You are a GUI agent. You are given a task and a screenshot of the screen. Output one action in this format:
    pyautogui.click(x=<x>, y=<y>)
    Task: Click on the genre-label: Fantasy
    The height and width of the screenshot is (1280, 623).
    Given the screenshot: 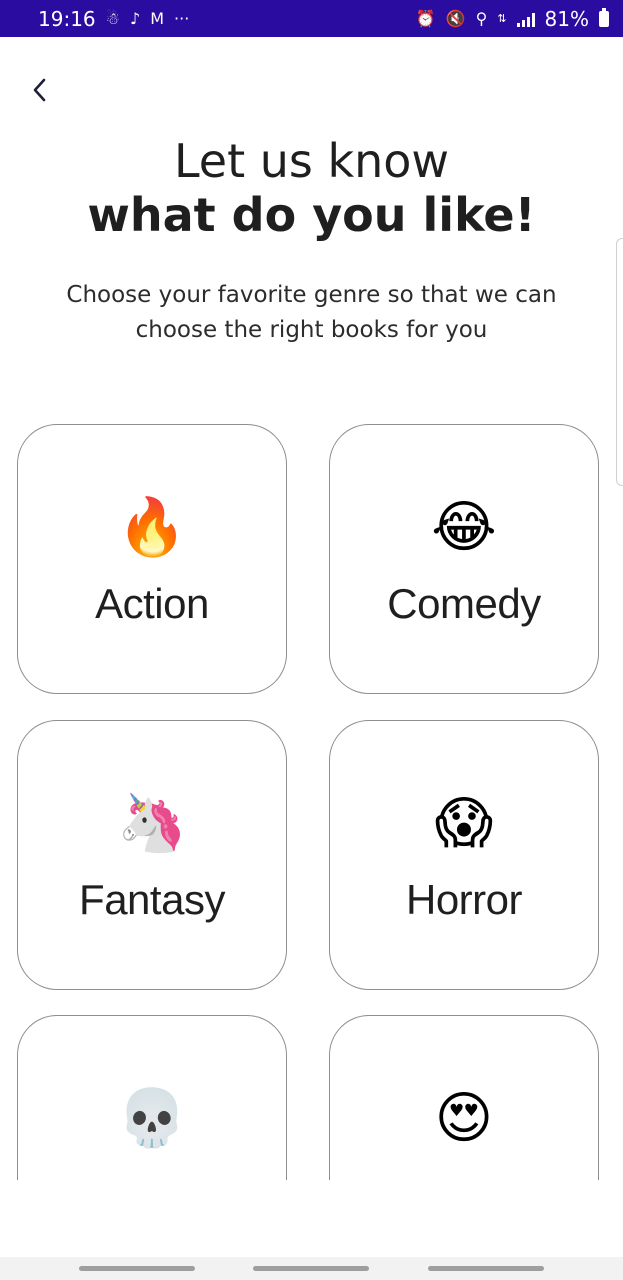 What is the action you would take?
    pyautogui.click(x=152, y=899)
    